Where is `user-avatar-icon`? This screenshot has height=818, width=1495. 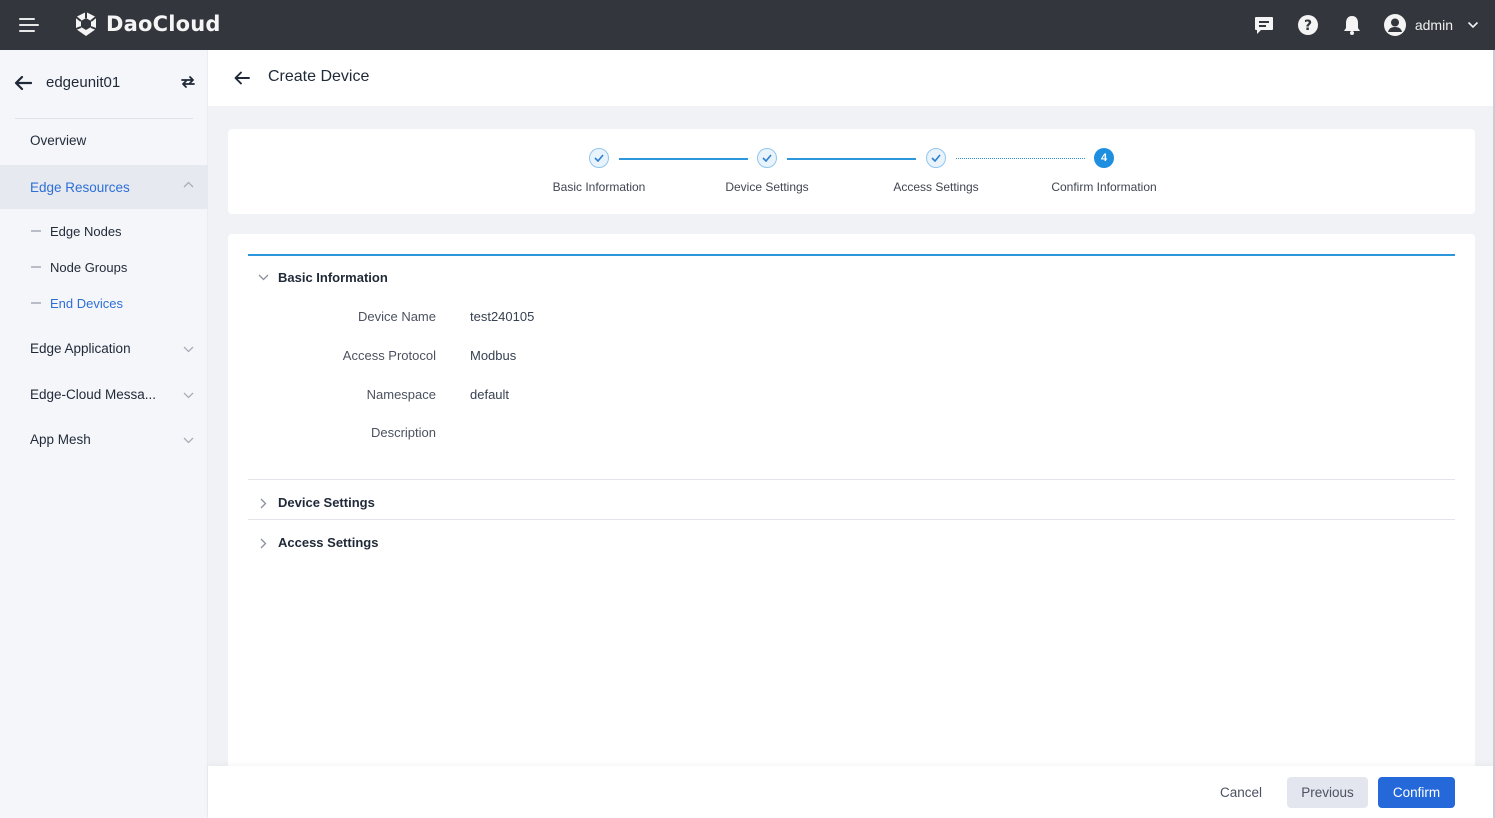 user-avatar-icon is located at coordinates (1394, 25).